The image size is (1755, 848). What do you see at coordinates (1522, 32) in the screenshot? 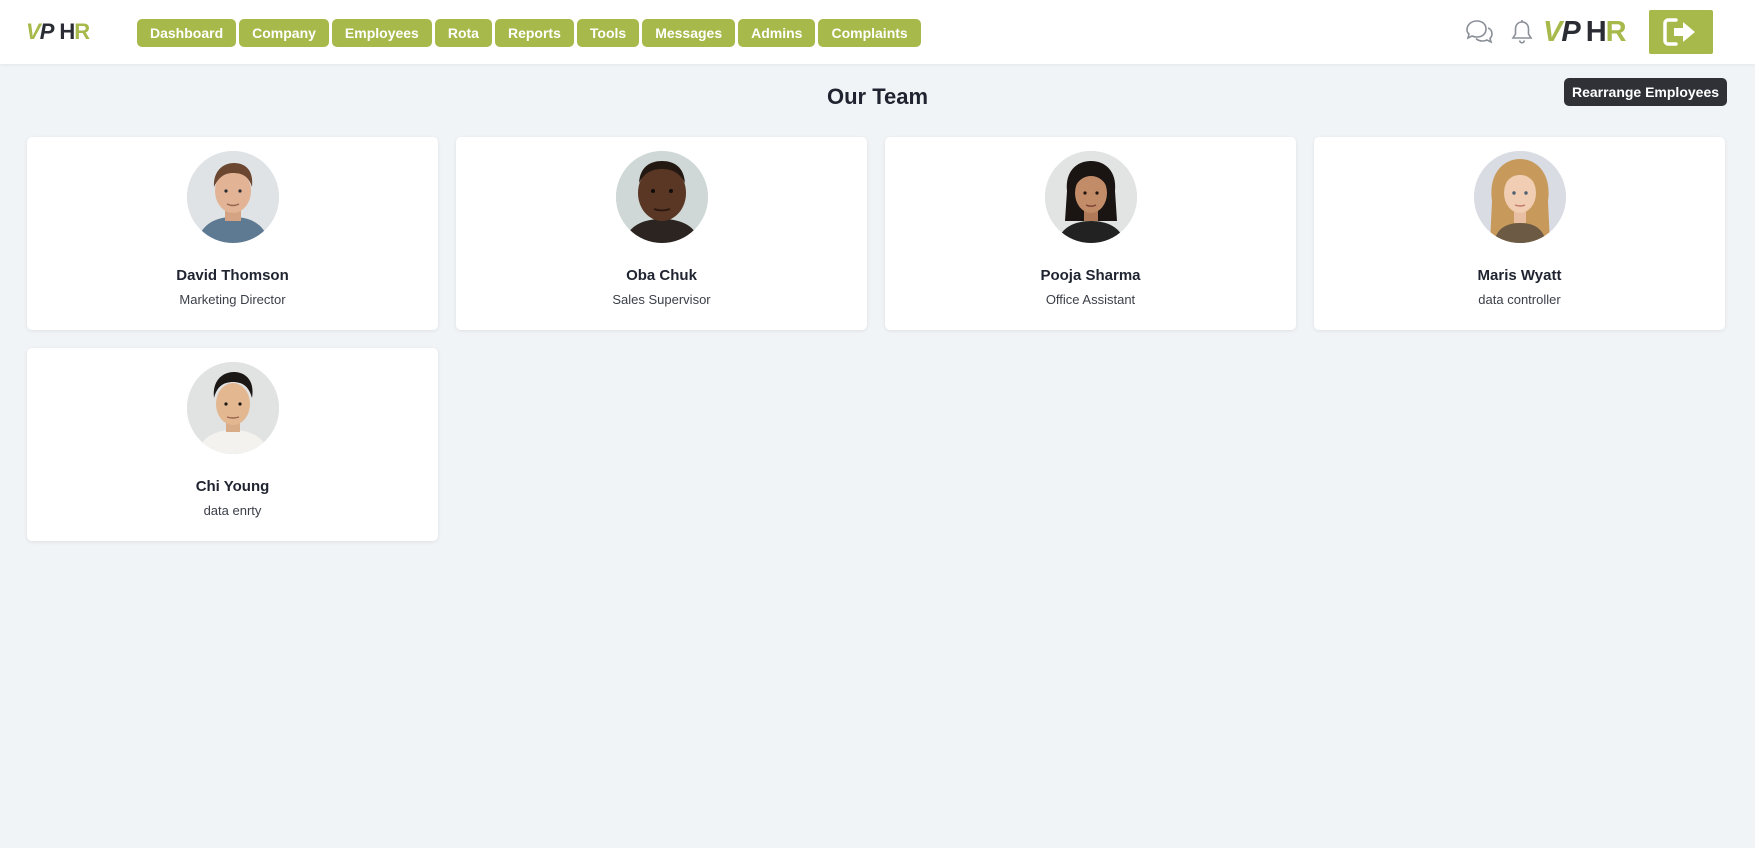
I see `bell-icon` at bounding box center [1522, 32].